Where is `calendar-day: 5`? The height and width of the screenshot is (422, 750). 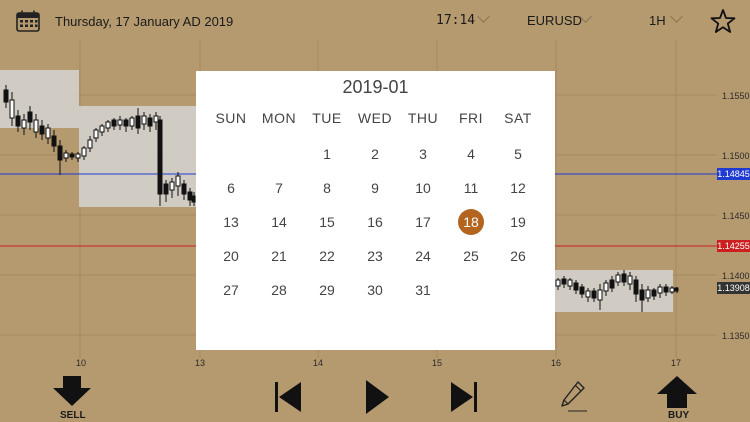
calendar-day: 5 is located at coordinates (518, 154).